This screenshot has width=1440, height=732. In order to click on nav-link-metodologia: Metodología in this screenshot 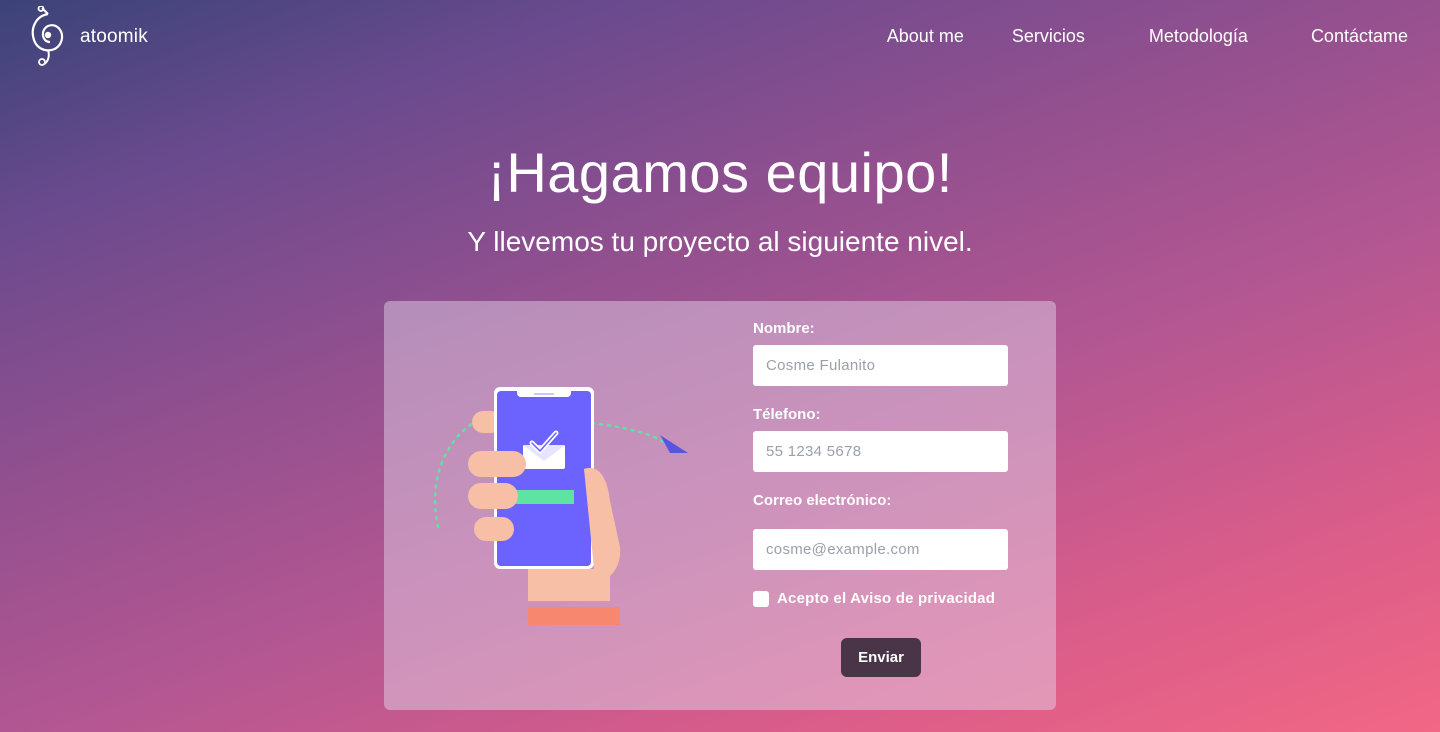, I will do `click(1198, 36)`.